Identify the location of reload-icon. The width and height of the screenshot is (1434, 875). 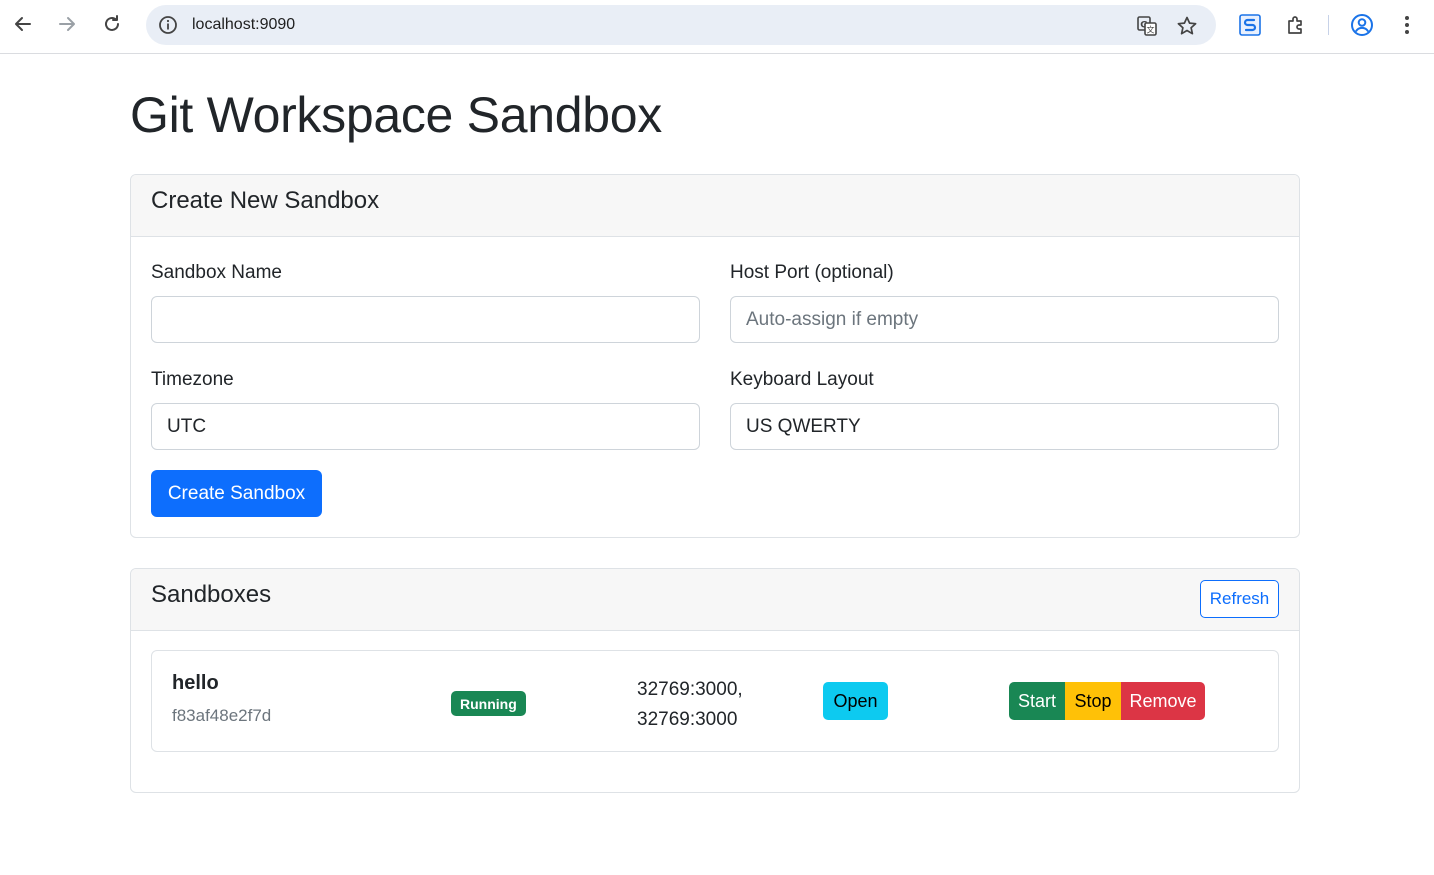
(112, 24).